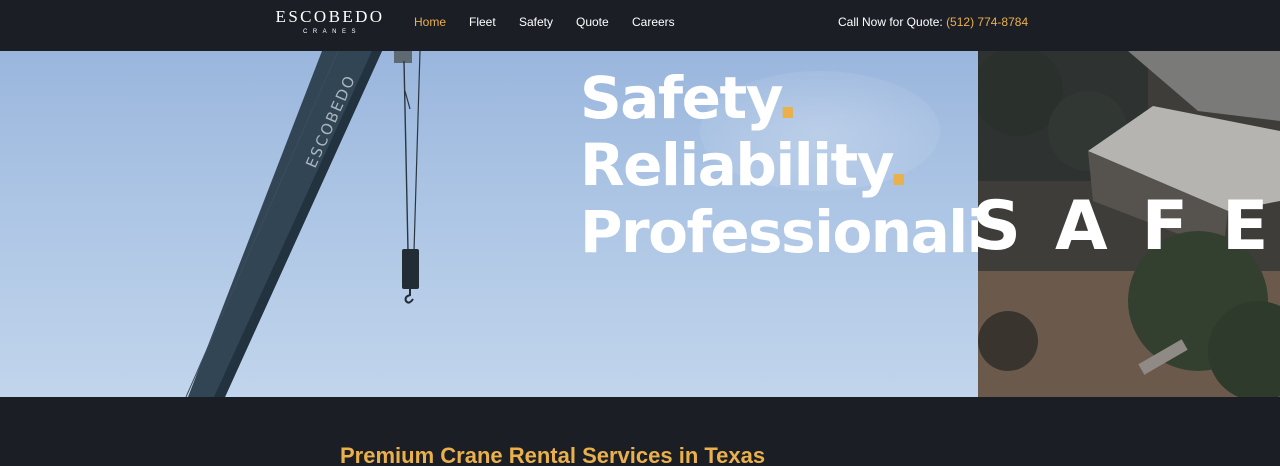 The image size is (1280, 466). I want to click on nav-fleet-link: Fleet, so click(482, 22).